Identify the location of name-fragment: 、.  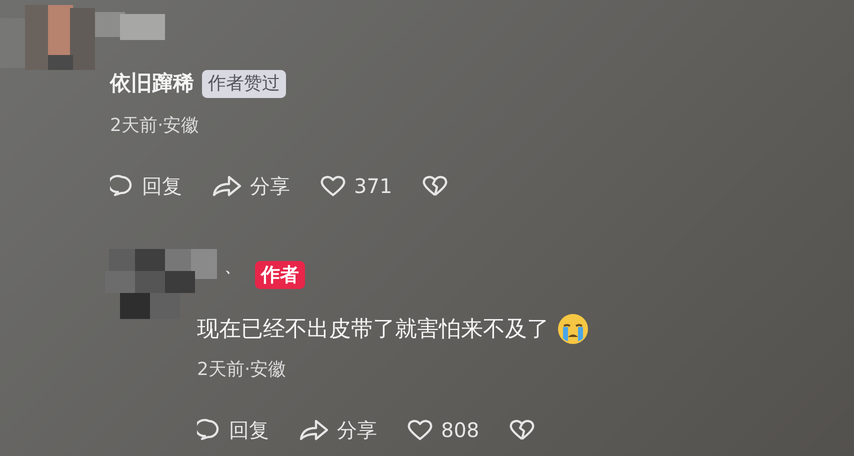
(232, 267).